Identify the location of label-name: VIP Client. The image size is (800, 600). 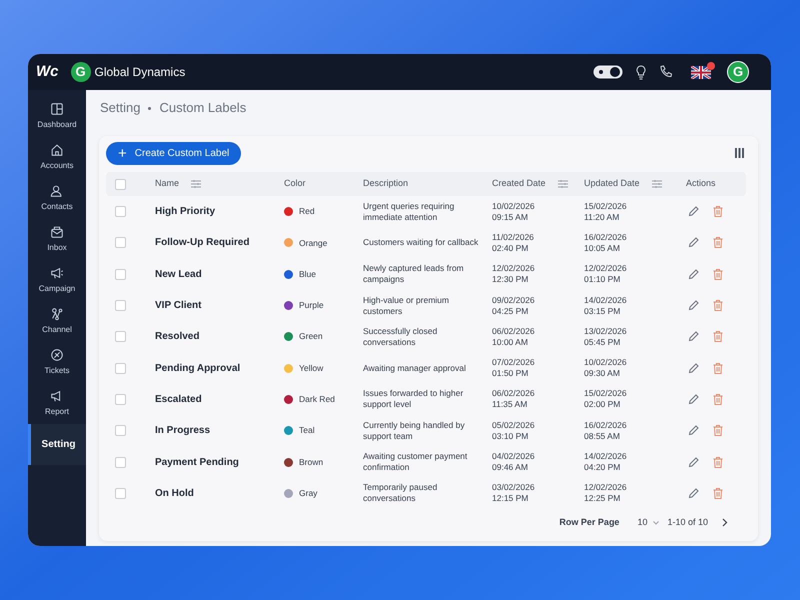
(178, 306).